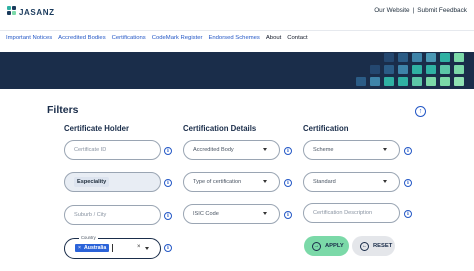  What do you see at coordinates (168, 183) in the screenshot?
I see `holder-name-info-icon: i` at bounding box center [168, 183].